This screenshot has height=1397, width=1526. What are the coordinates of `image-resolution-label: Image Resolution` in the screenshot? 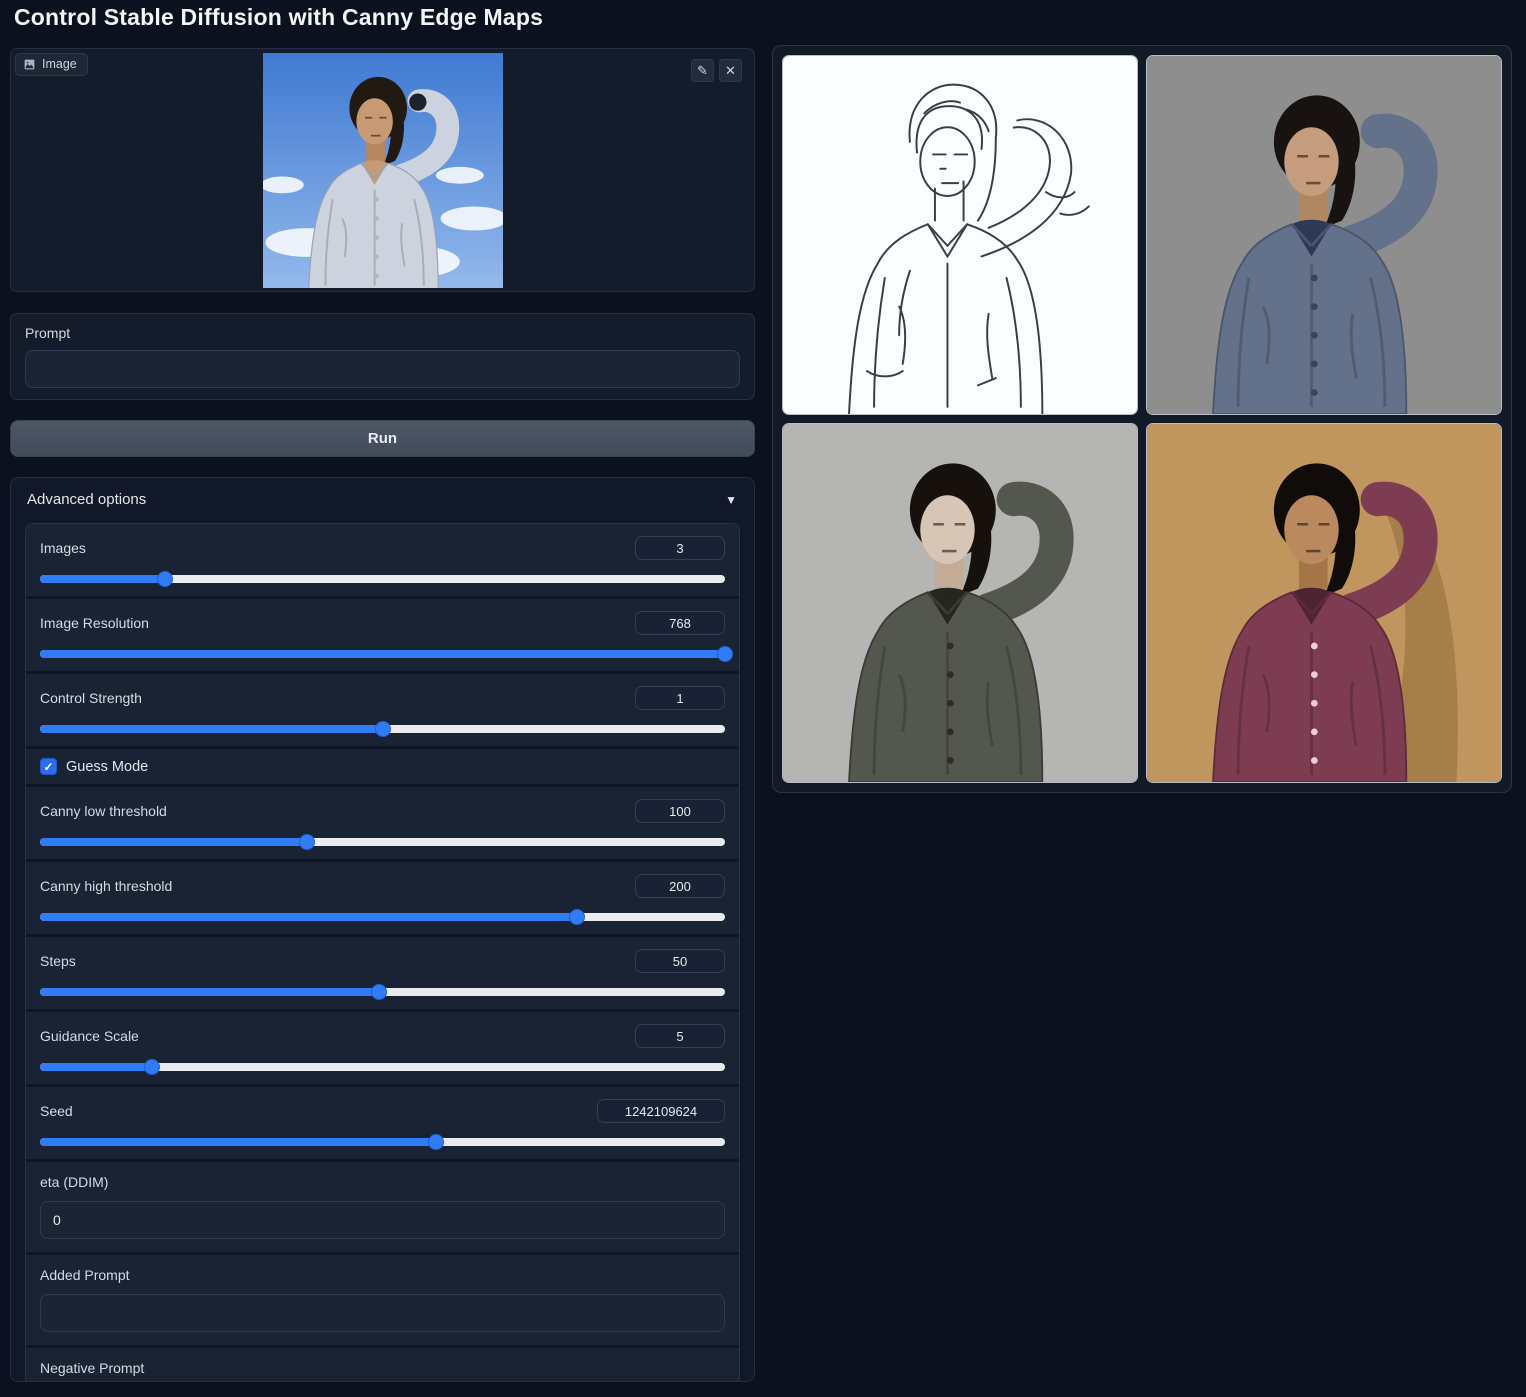 It's located at (94, 623).